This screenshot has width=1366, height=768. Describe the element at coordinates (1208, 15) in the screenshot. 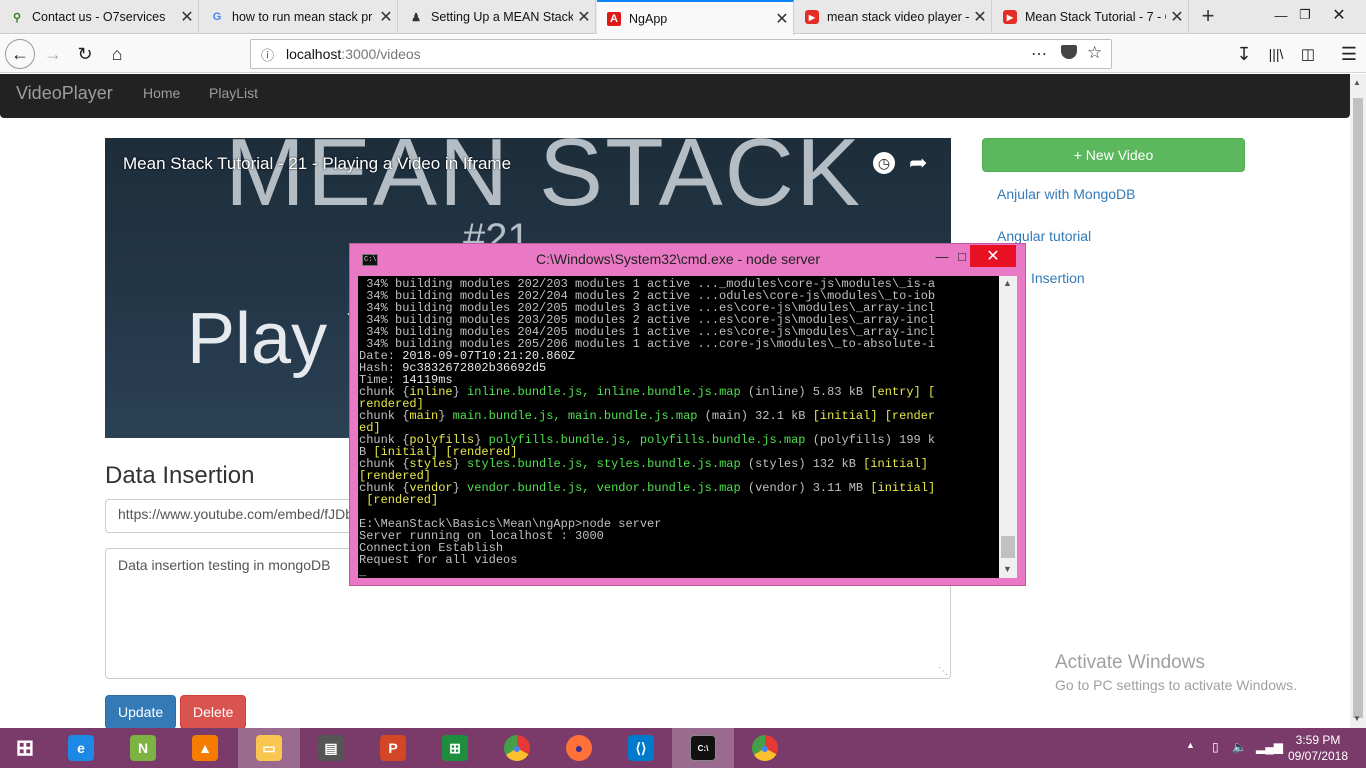

I see `new-tab-button: +` at that location.